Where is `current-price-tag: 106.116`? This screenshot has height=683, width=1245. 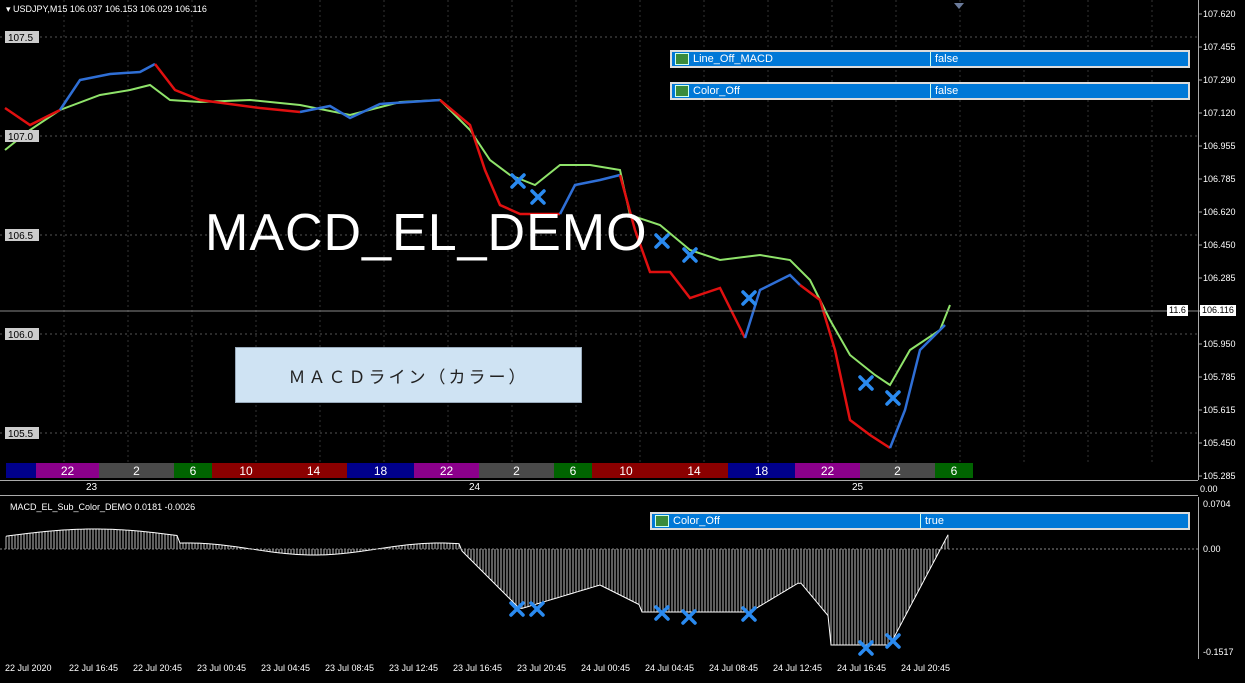 current-price-tag: 106.116 is located at coordinates (1218, 310).